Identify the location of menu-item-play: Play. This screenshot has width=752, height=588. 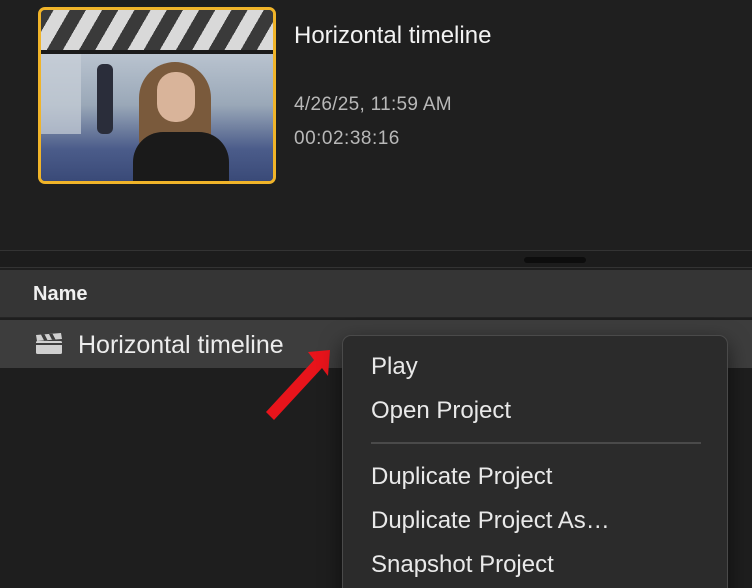
(394, 367).